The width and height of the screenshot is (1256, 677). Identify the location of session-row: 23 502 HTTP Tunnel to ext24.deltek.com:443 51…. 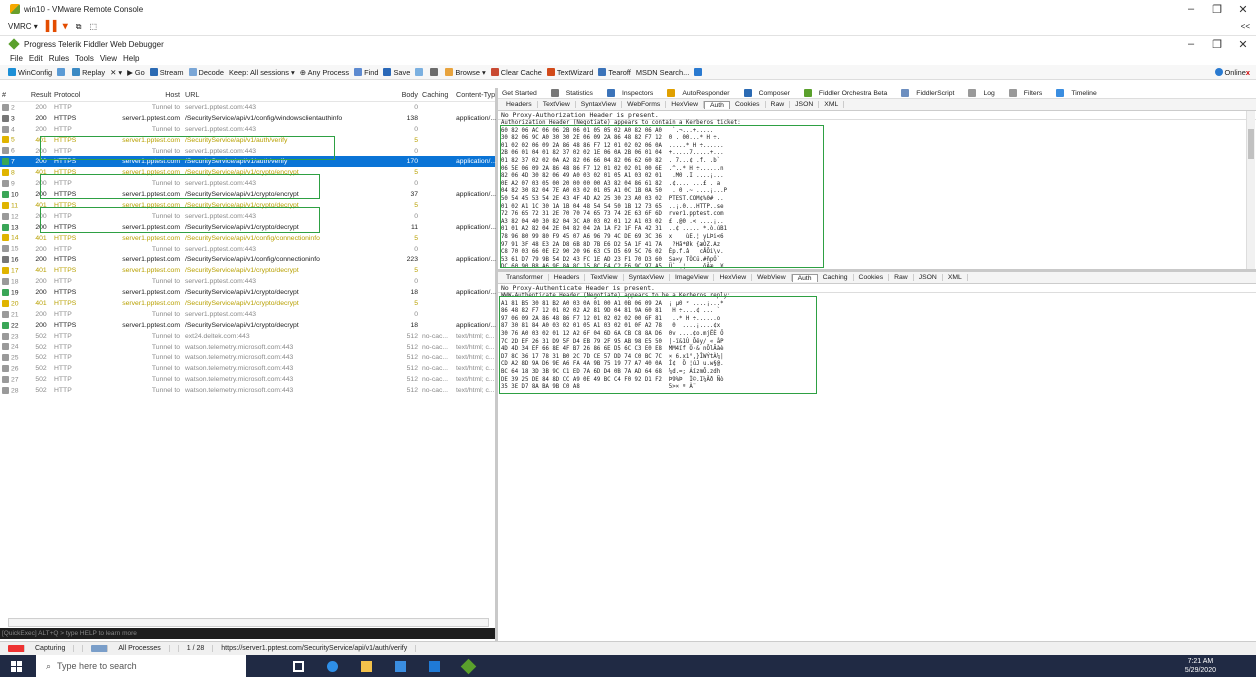
(247, 336).